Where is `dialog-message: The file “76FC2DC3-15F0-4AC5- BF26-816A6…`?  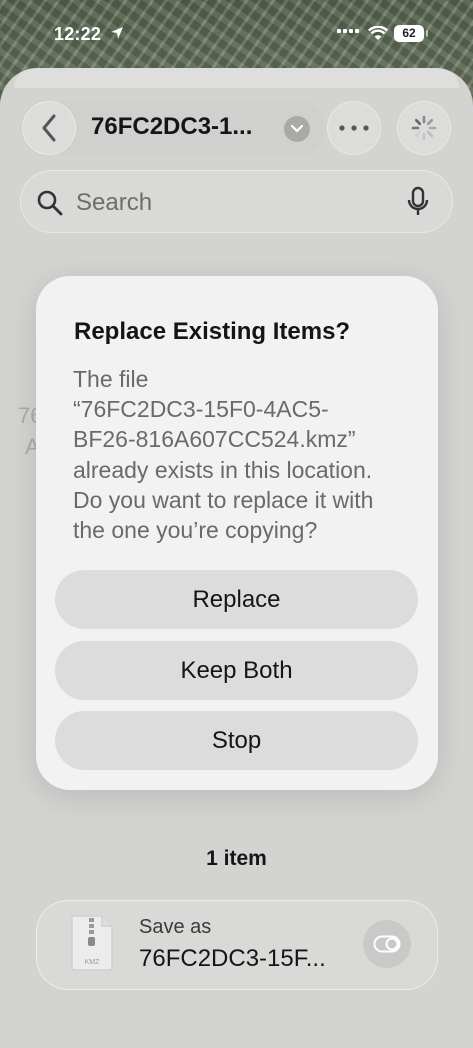 dialog-message: The file “76FC2DC3-15F0-4AC5- BF26-816A6… is located at coordinates (223, 455).